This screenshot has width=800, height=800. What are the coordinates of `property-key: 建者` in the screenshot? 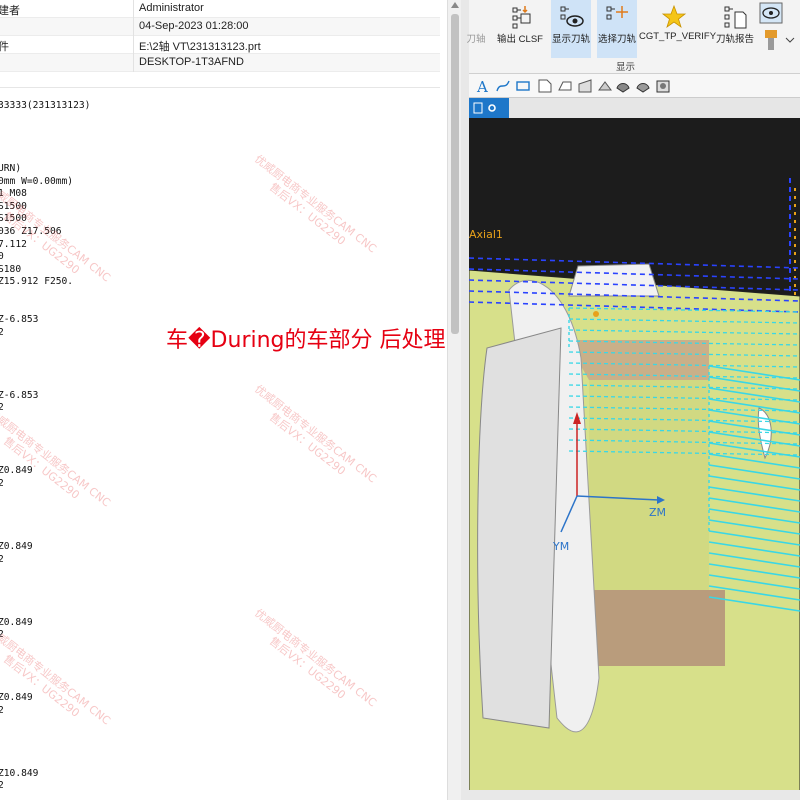 It's located at (10, 11).